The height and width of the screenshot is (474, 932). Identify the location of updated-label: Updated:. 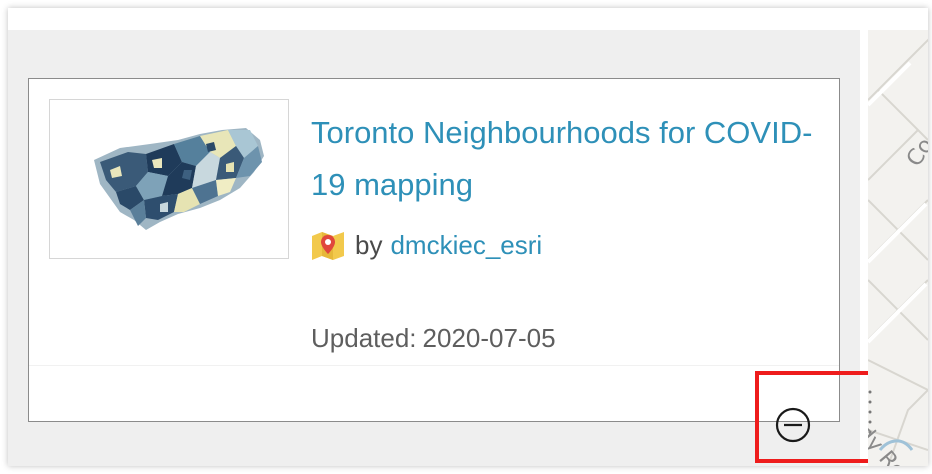
(364, 338).